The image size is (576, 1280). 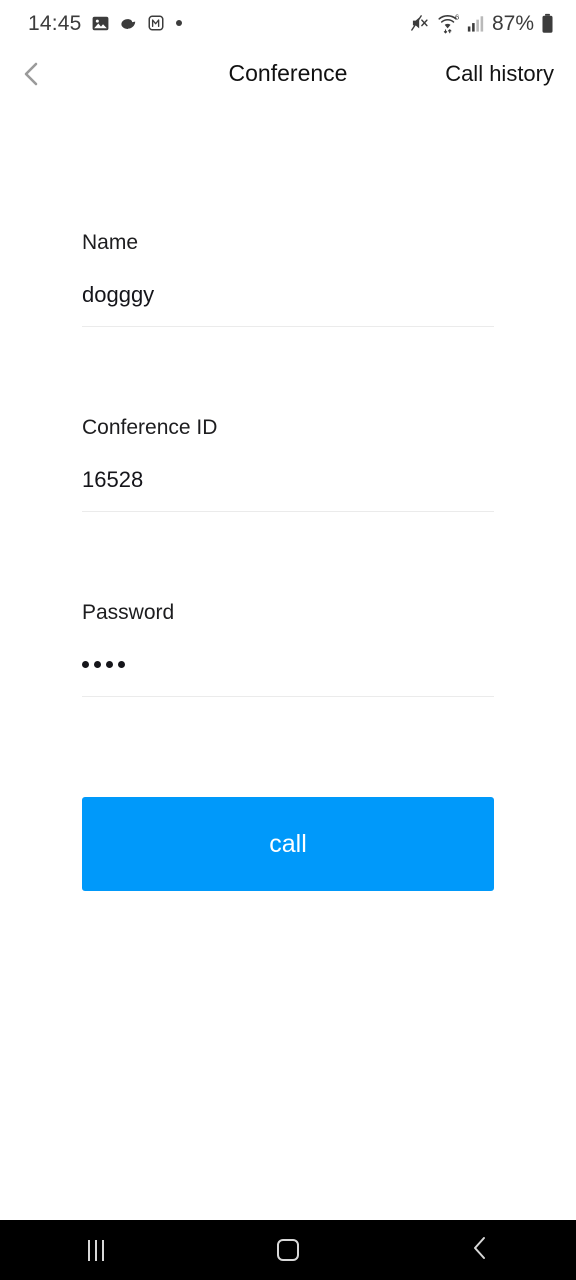 What do you see at coordinates (288, 649) in the screenshot?
I see `field-group-password: Password` at bounding box center [288, 649].